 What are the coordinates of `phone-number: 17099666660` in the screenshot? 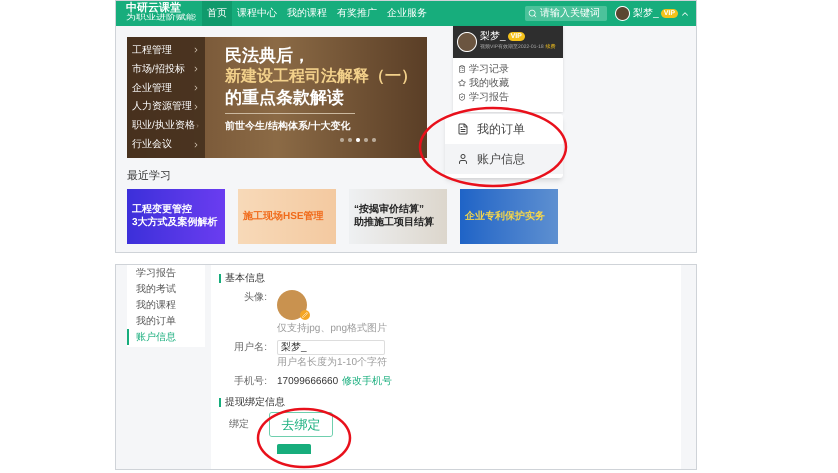 It's located at (307, 382).